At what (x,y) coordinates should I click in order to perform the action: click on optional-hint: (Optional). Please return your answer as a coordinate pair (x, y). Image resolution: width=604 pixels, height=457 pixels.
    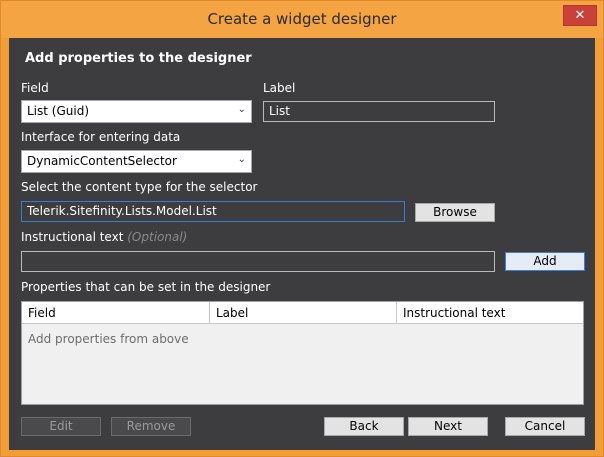
    Looking at the image, I should click on (157, 237).